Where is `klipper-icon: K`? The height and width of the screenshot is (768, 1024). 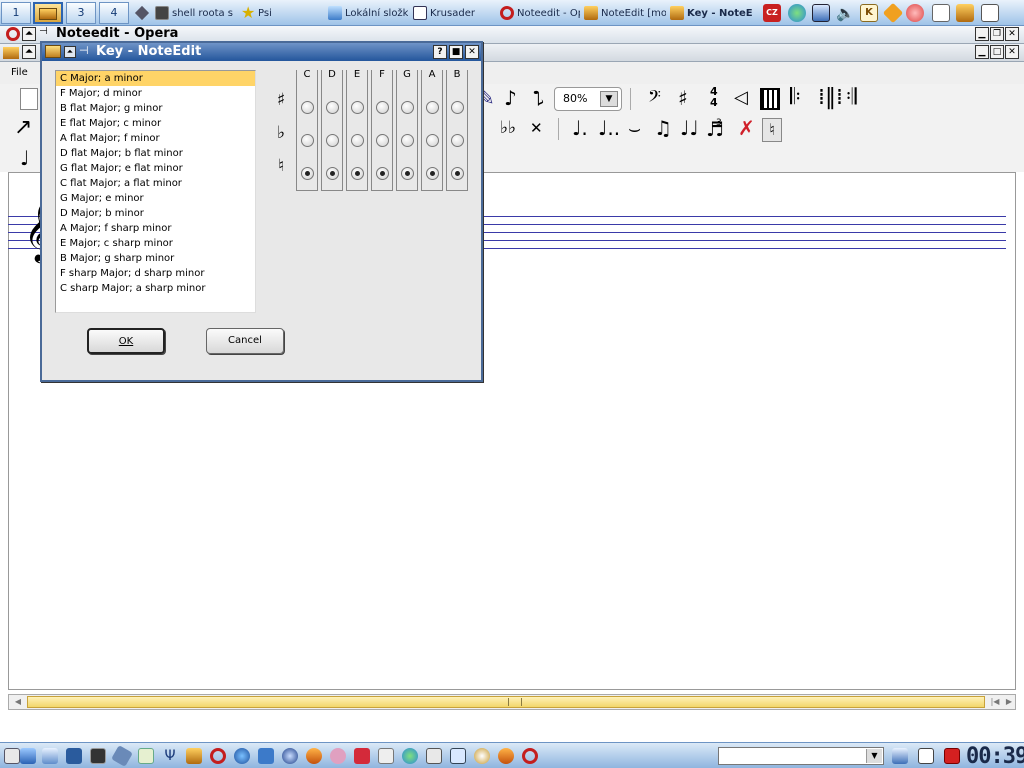
klipper-icon: K is located at coordinates (869, 13).